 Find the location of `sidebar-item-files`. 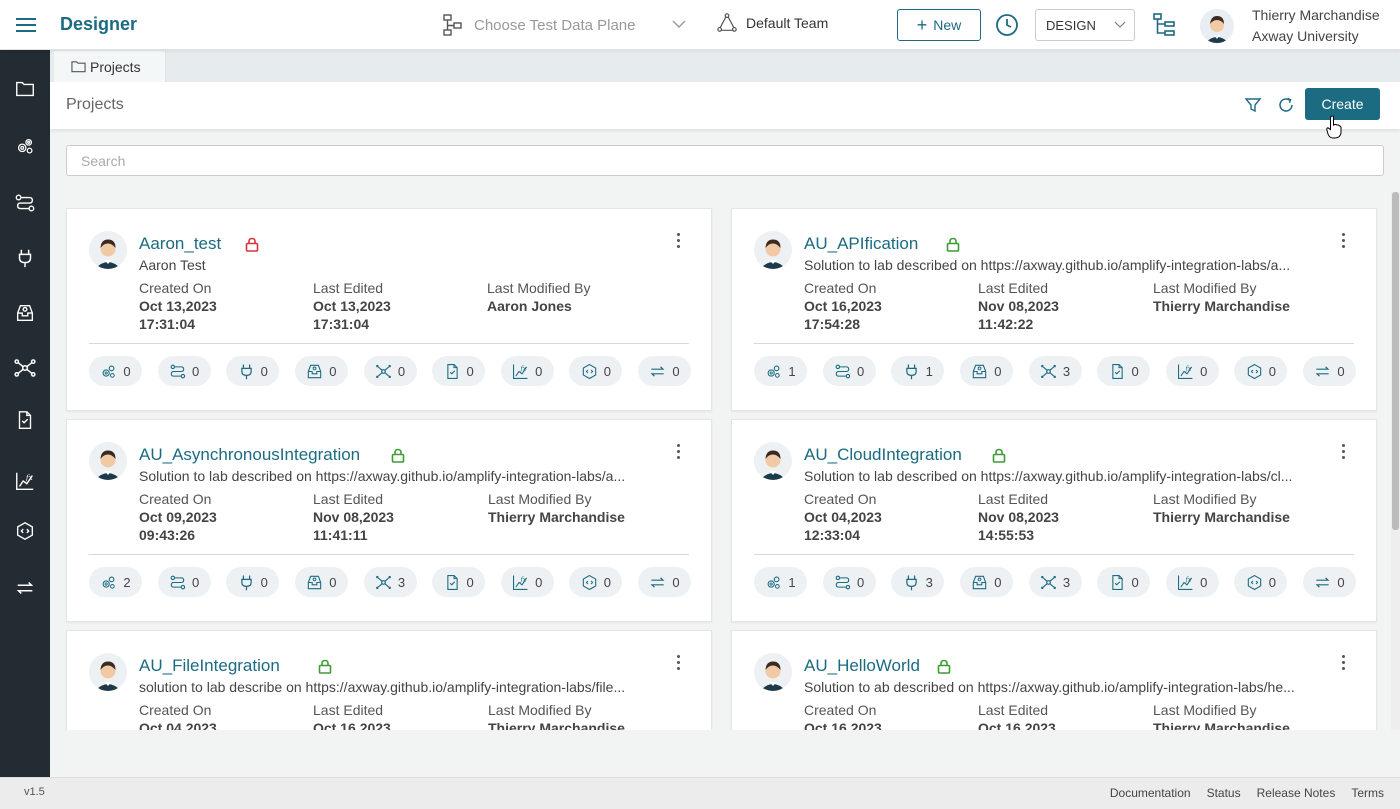

sidebar-item-files is located at coordinates (25, 420).